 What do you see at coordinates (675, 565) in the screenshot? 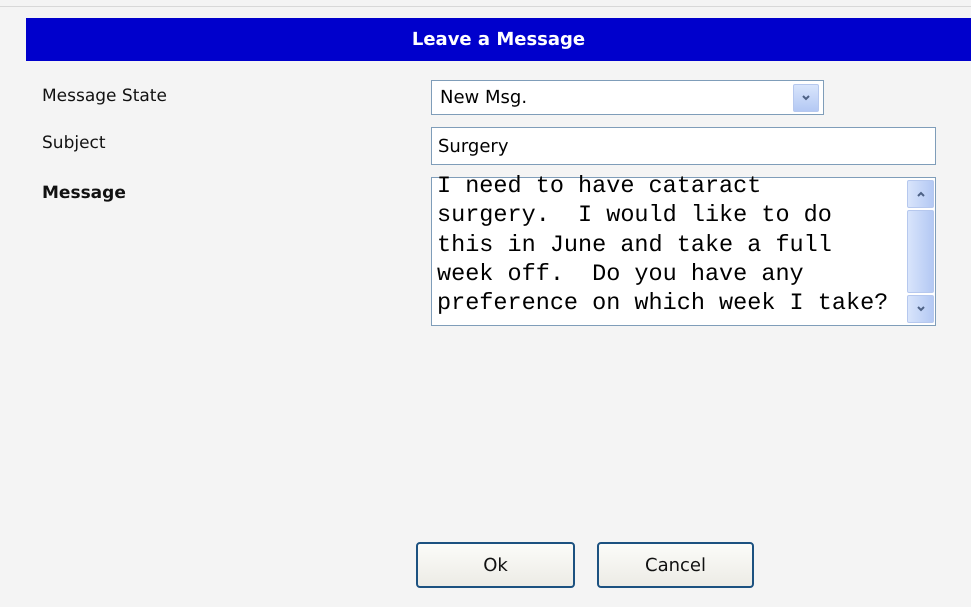
I see `dialog-button: Cancel` at bounding box center [675, 565].